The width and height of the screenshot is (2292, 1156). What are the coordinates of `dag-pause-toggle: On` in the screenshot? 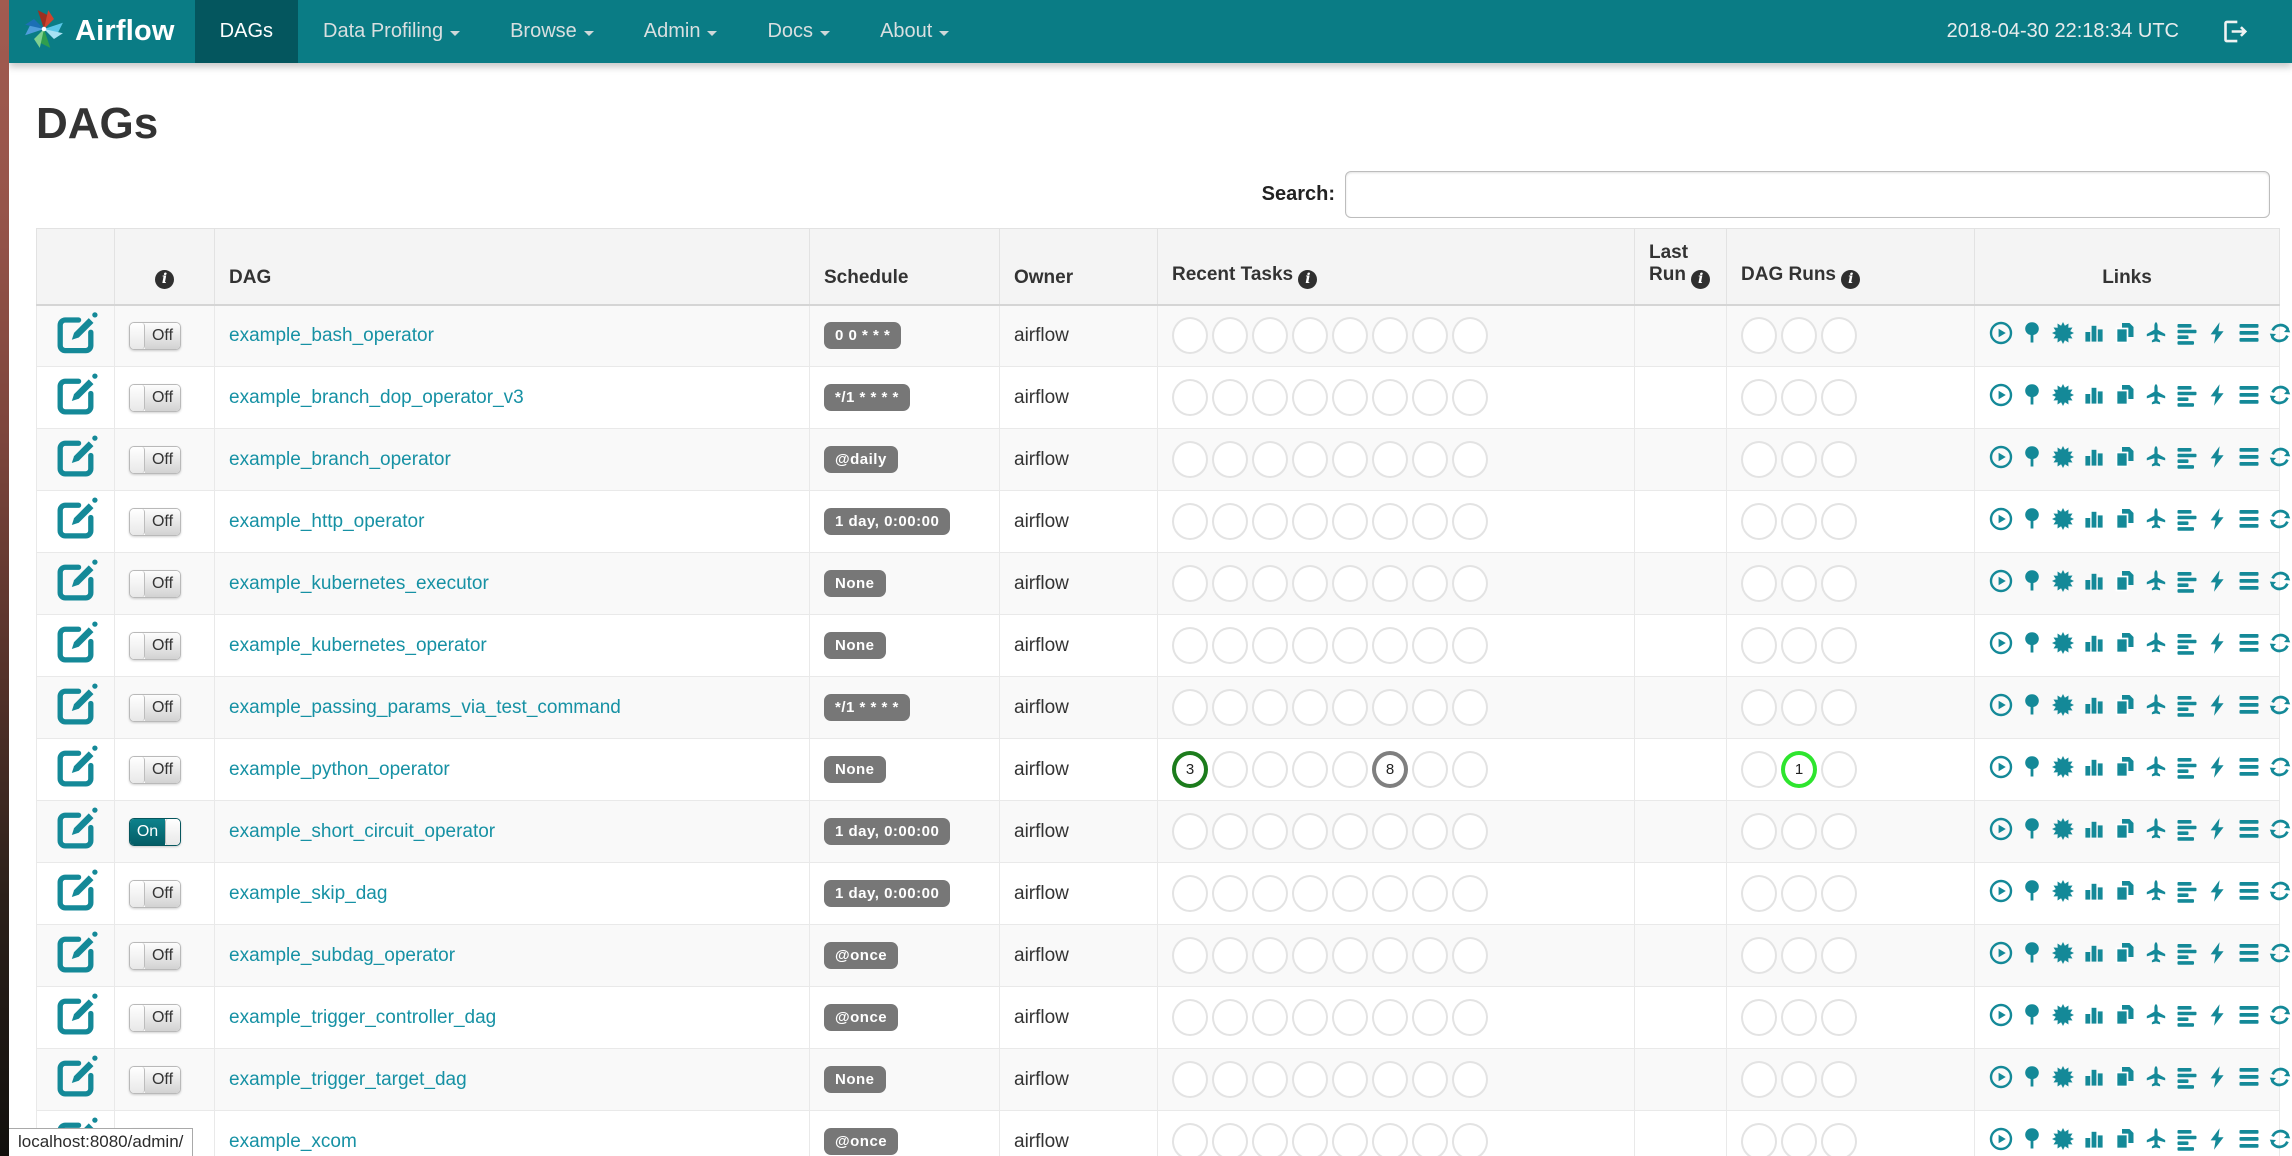 It's located at (155, 831).